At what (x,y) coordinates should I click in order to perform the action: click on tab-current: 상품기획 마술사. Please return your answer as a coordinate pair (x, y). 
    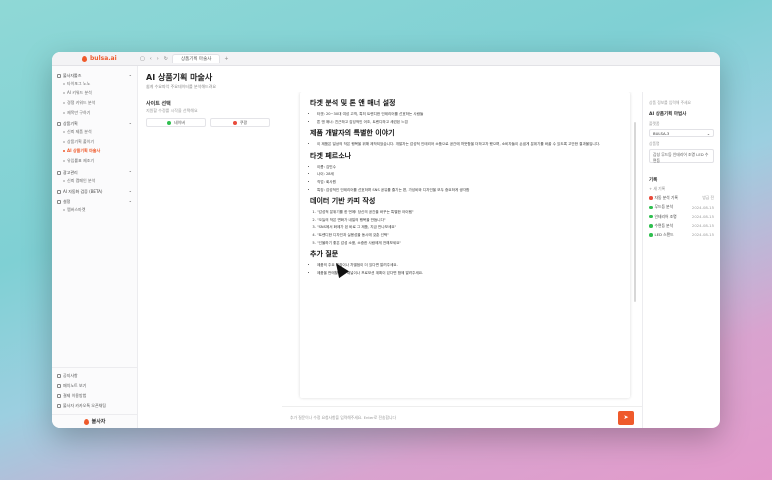
    Looking at the image, I should click on (196, 58).